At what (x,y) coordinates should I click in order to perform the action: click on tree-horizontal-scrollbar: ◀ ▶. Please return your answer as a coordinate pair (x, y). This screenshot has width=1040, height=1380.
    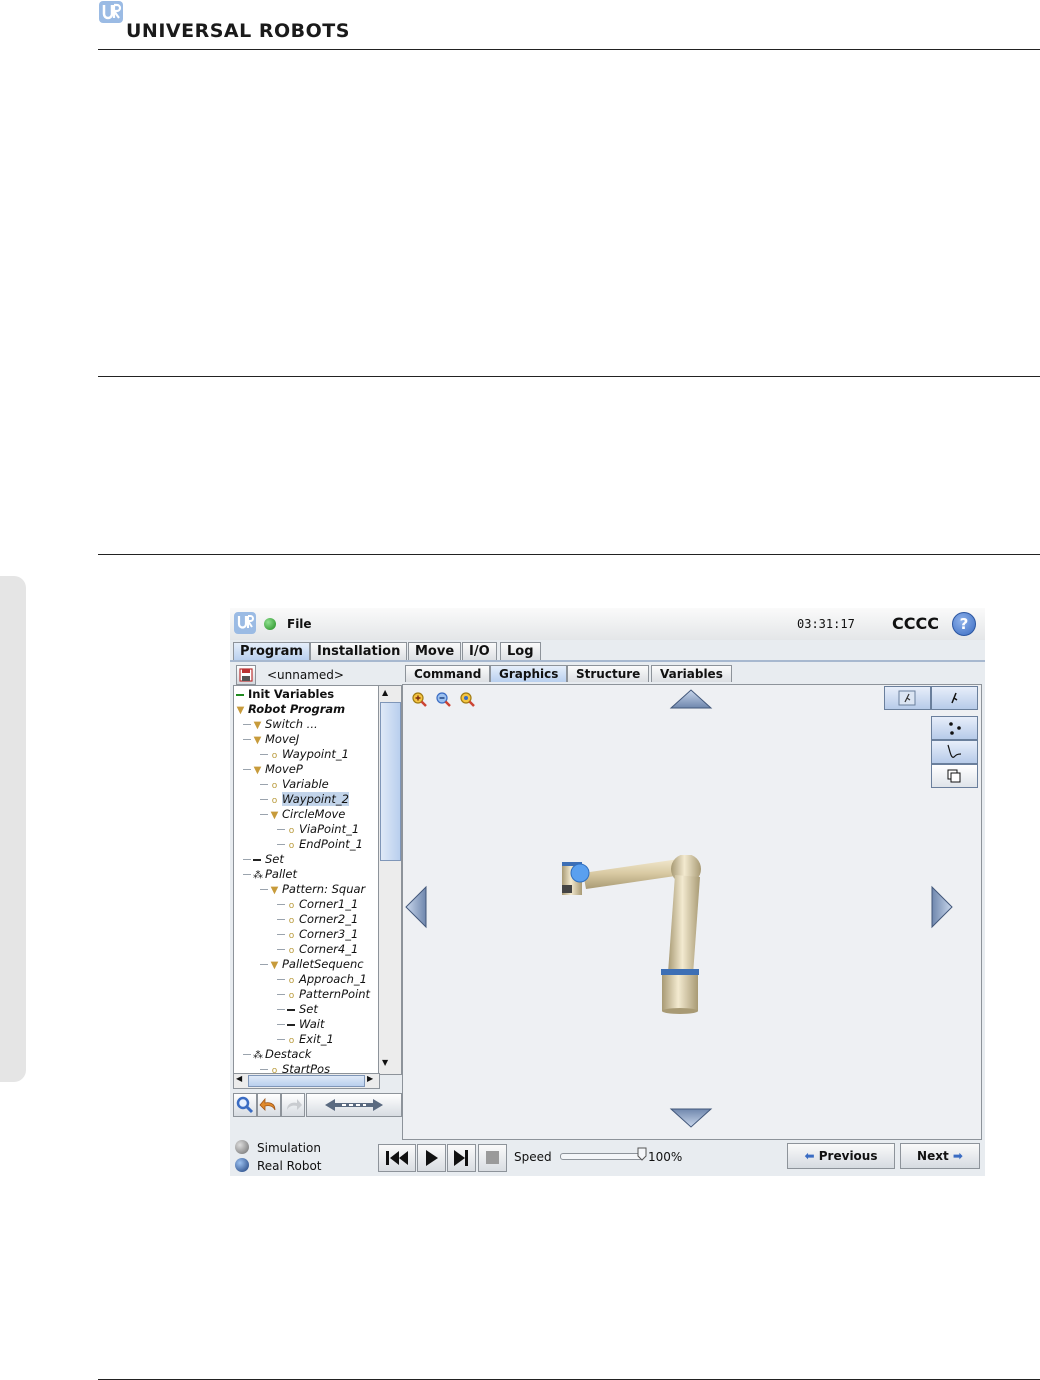
    Looking at the image, I should click on (306, 1081).